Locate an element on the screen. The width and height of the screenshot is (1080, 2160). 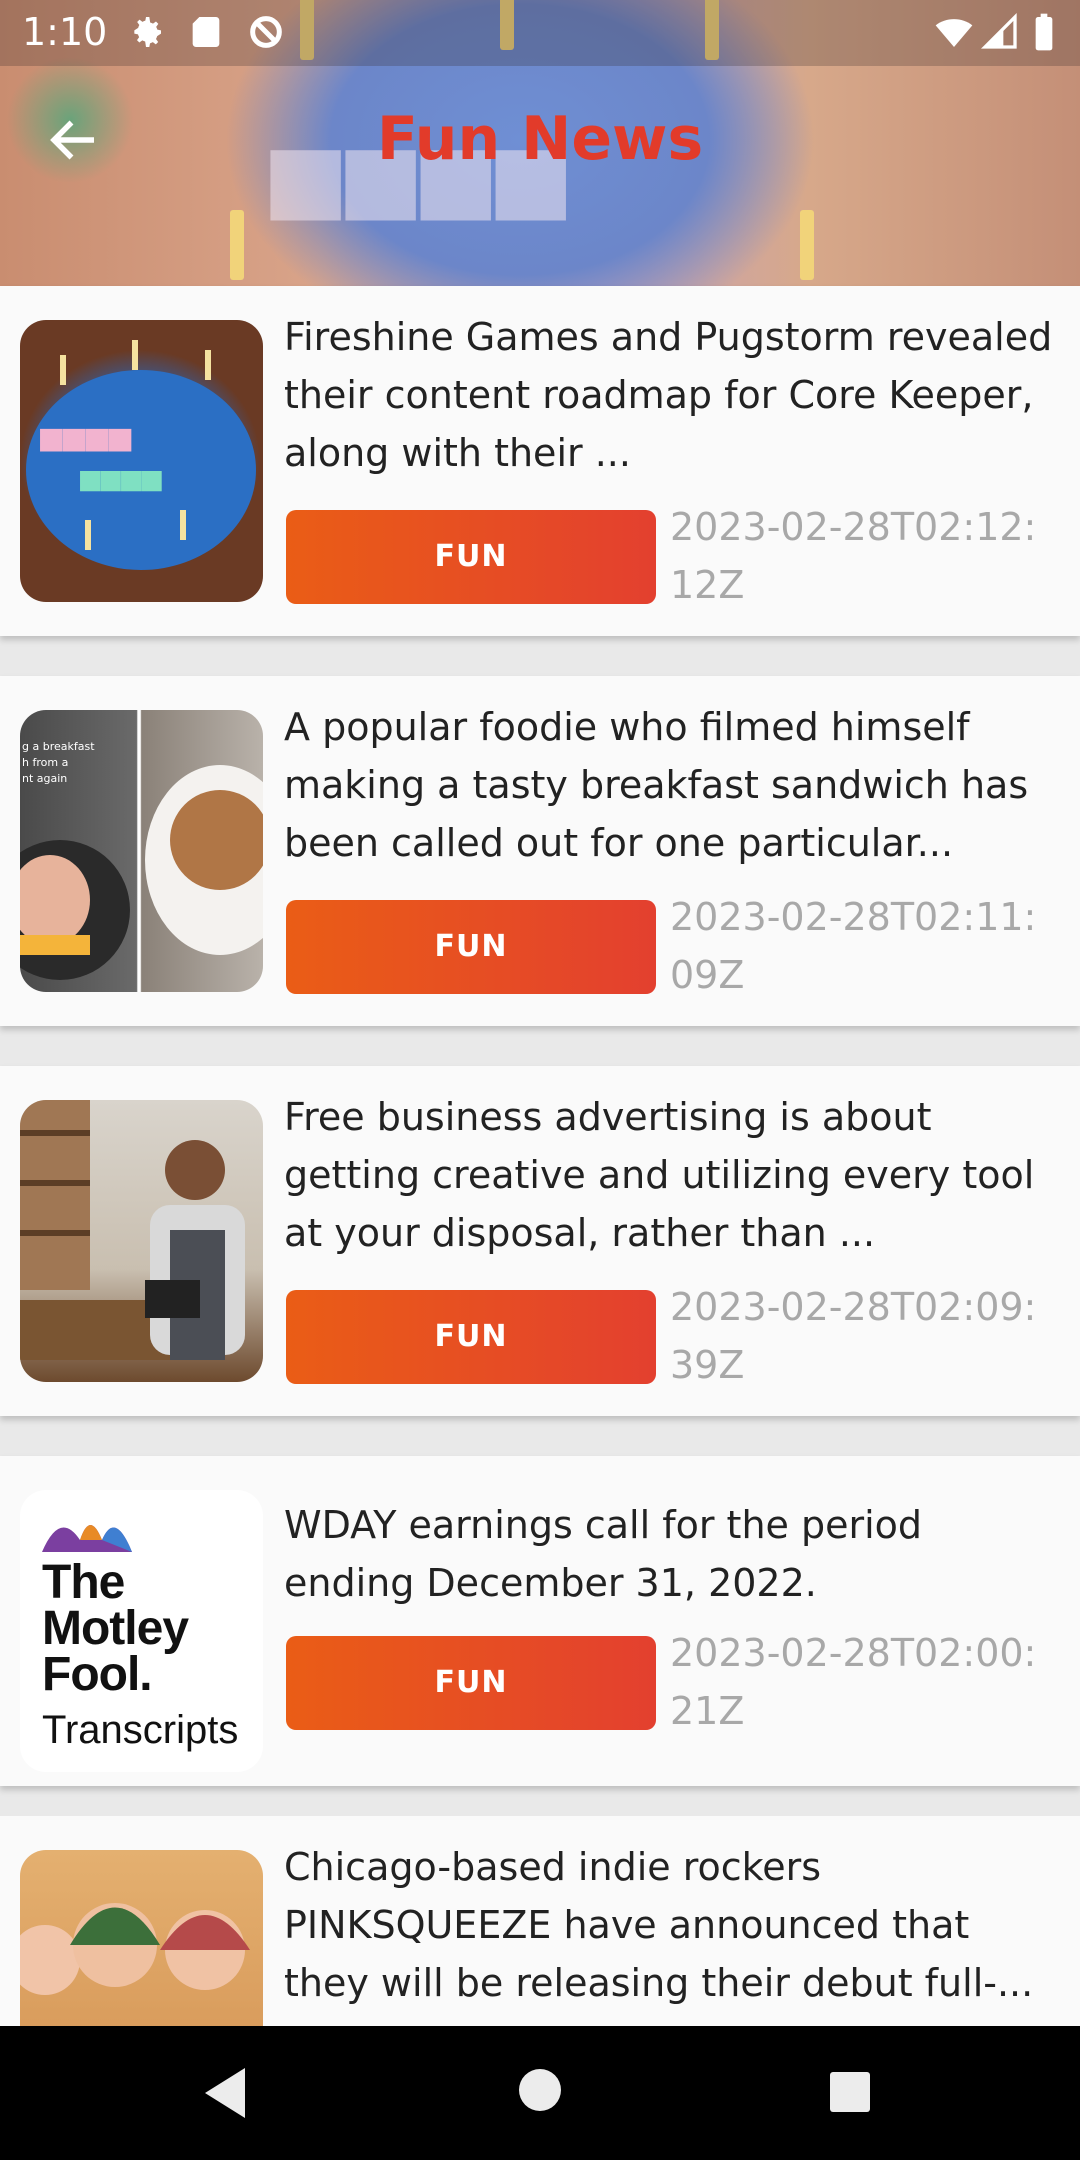
article-thumbnail: g a breakfast h from a nt again is located at coordinates (141, 851).